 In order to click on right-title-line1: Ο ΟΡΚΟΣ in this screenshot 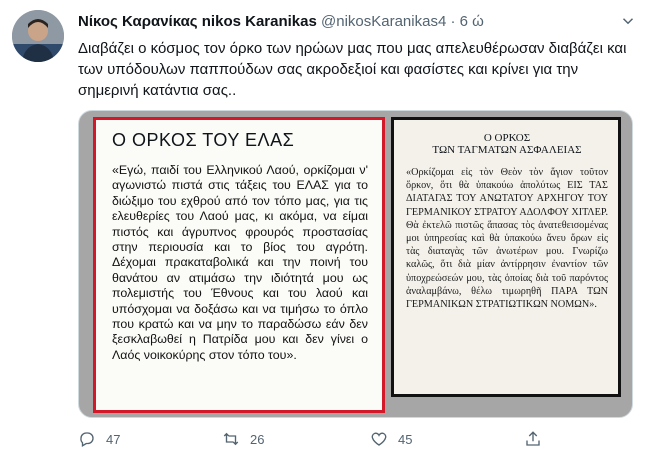, I will do `click(507, 138)`.